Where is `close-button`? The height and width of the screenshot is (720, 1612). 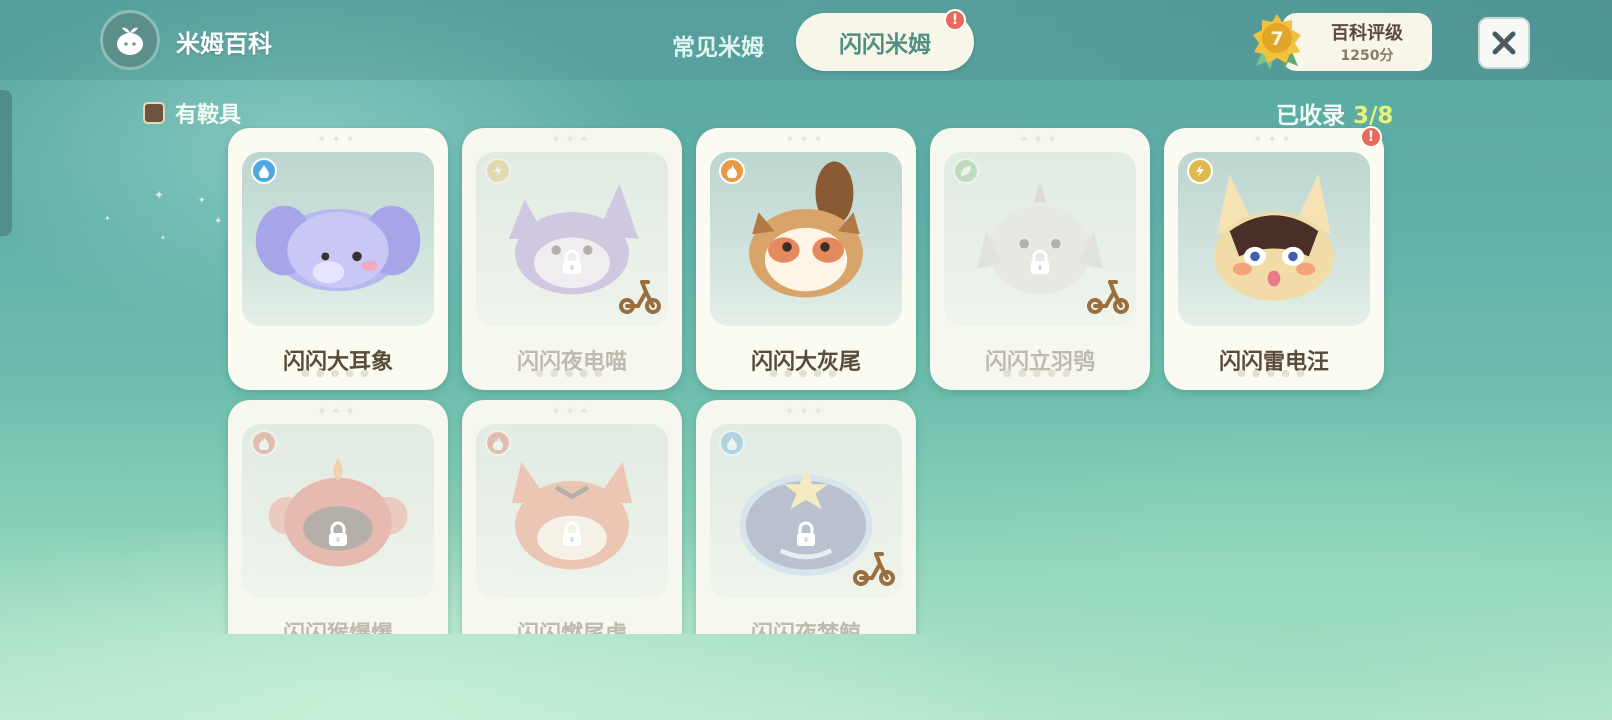
close-button is located at coordinates (1504, 43).